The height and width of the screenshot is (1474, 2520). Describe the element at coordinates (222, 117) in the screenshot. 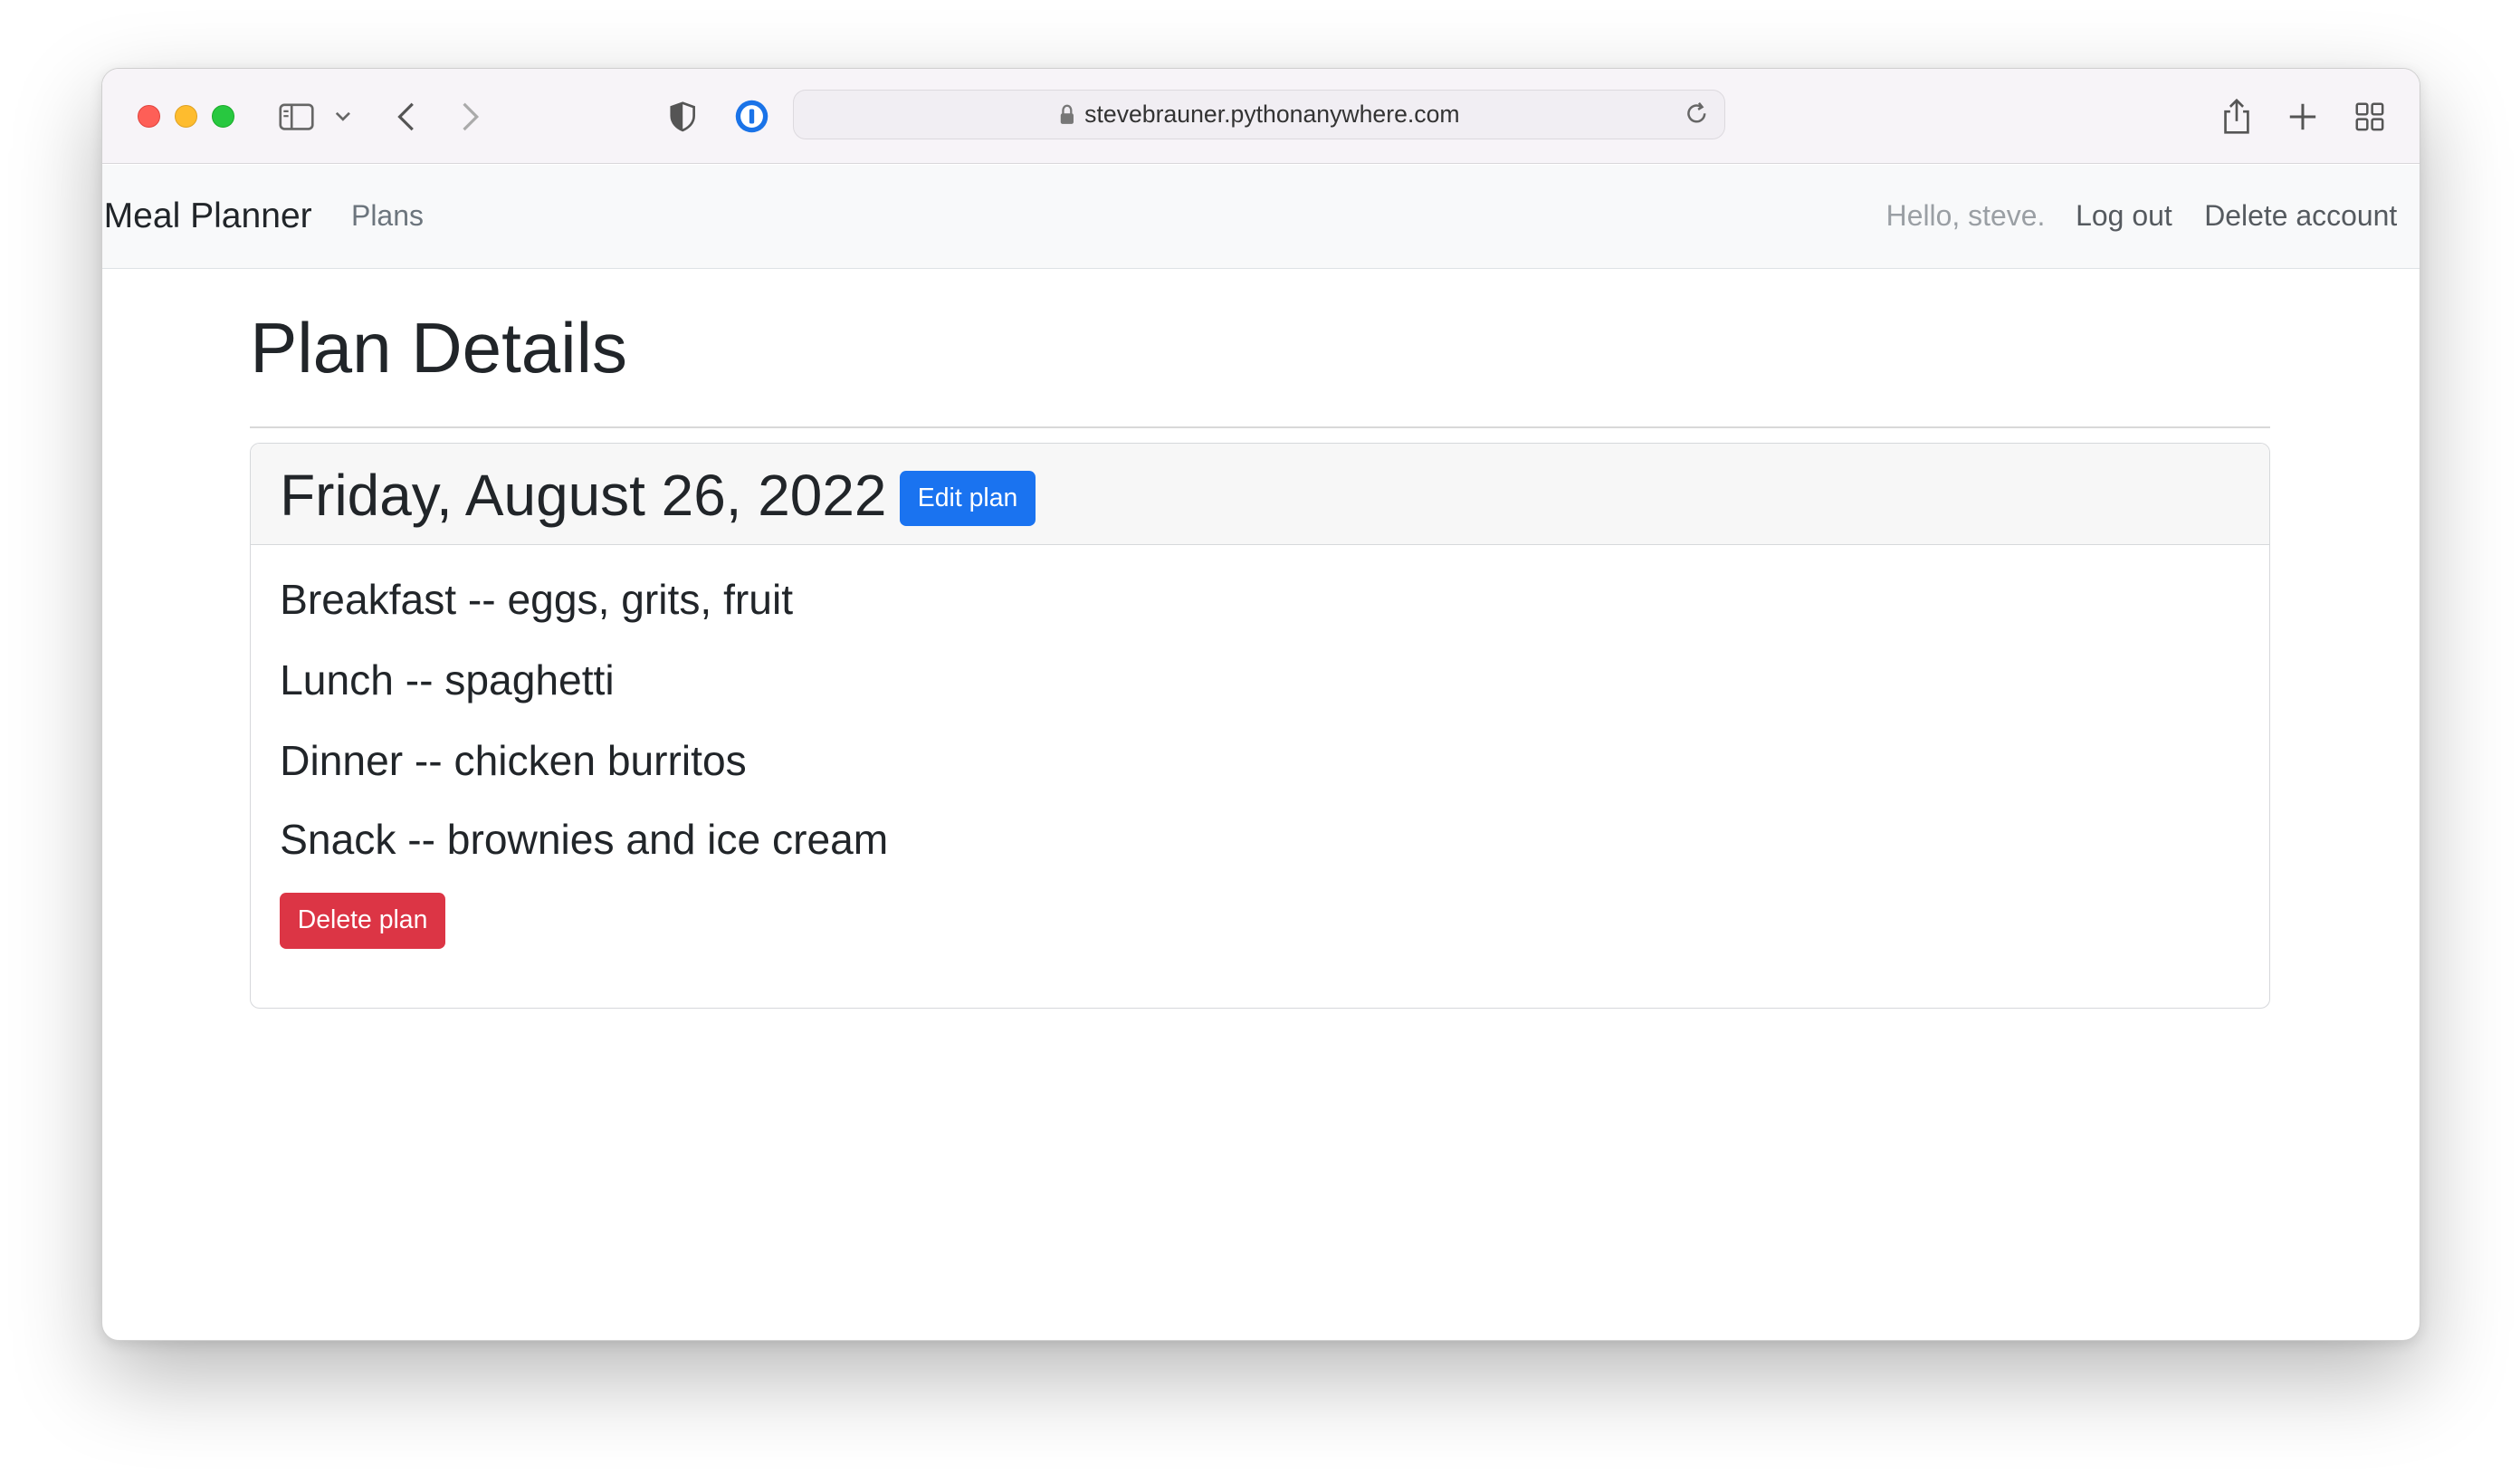

I see `zoom-window-button` at that location.